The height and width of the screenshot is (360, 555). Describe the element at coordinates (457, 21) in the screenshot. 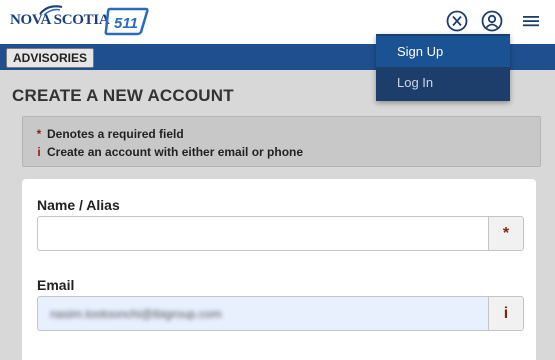

I see `x-twitter-icon` at that location.